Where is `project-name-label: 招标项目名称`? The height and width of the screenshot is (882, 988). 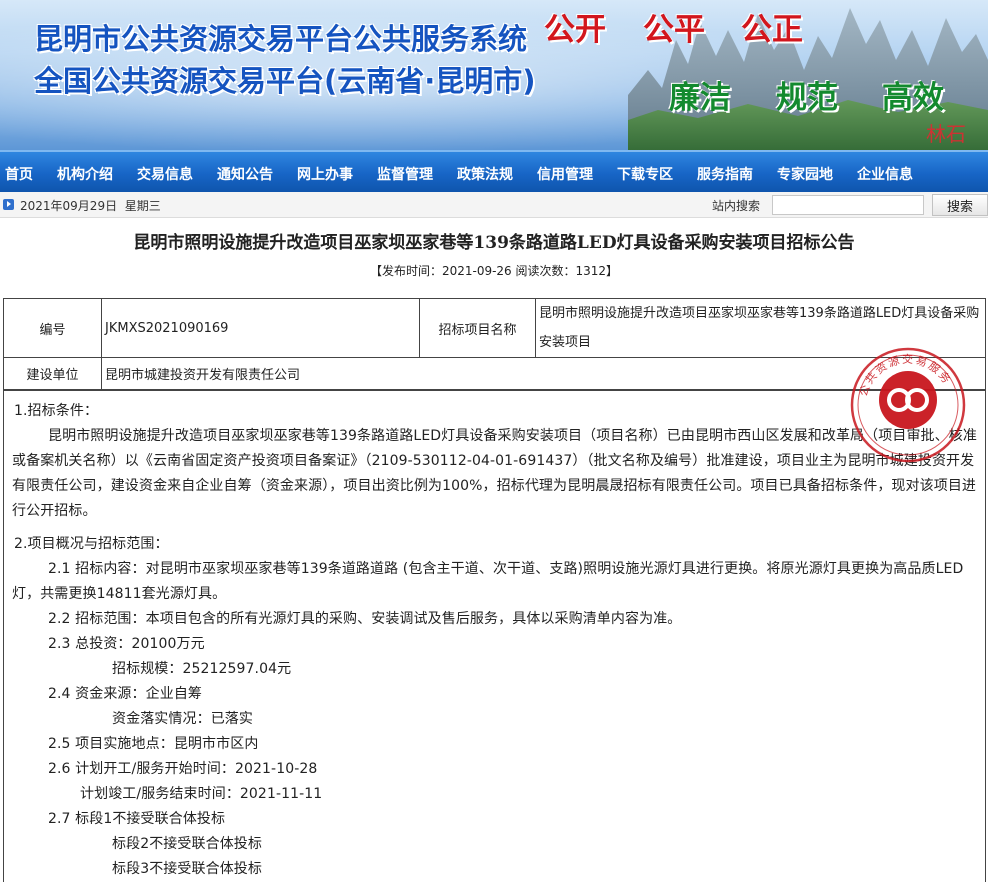
project-name-label: 招标项目名称 is located at coordinates (477, 328).